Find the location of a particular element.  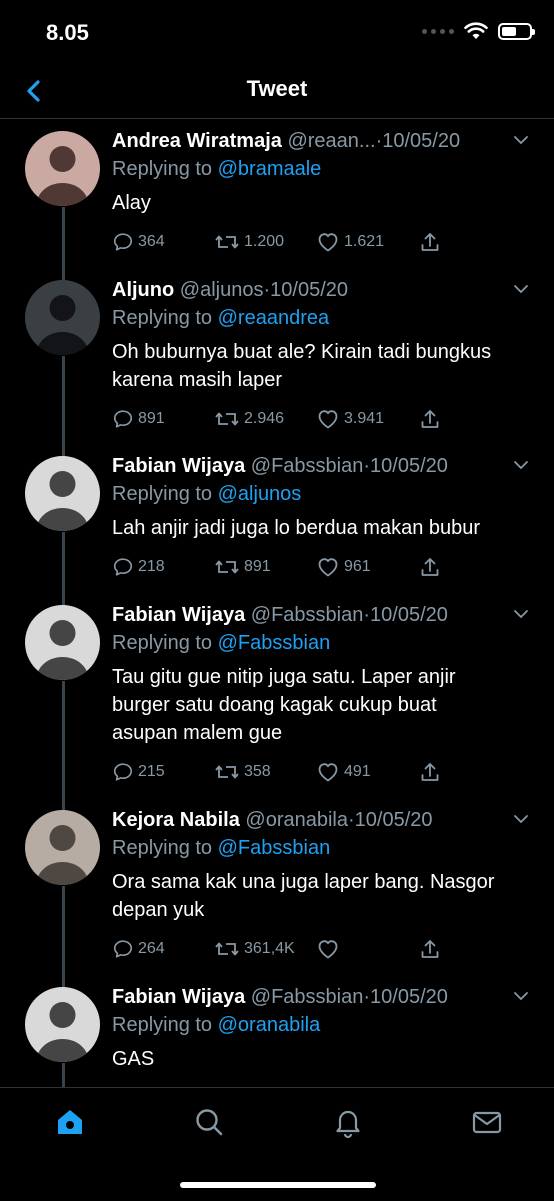

tweet-text: GAS is located at coordinates (321, 1059).